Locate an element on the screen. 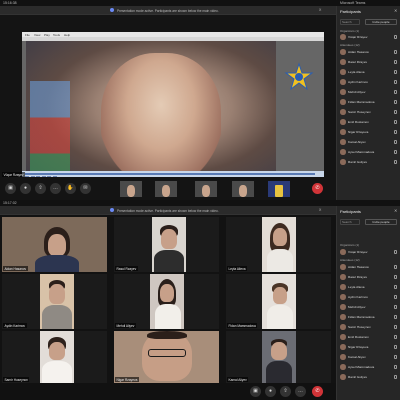  raise-hand-icon: ✋ is located at coordinates (70, 188).